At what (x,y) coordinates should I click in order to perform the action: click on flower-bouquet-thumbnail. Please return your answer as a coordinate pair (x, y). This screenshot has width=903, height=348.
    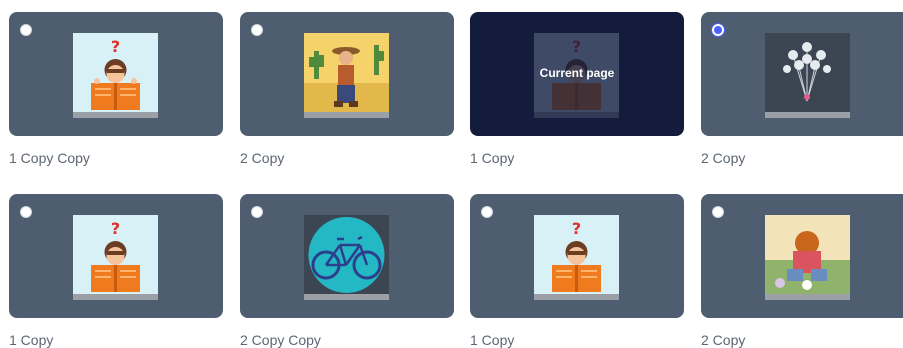
    Looking at the image, I should click on (807, 75).